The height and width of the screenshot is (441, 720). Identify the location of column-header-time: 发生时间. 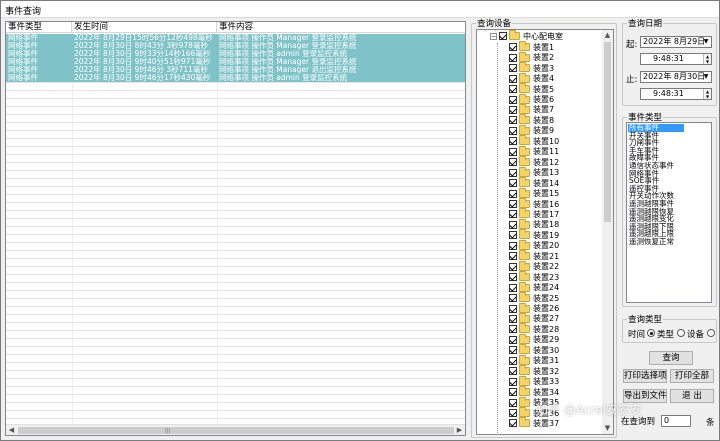
(144, 27).